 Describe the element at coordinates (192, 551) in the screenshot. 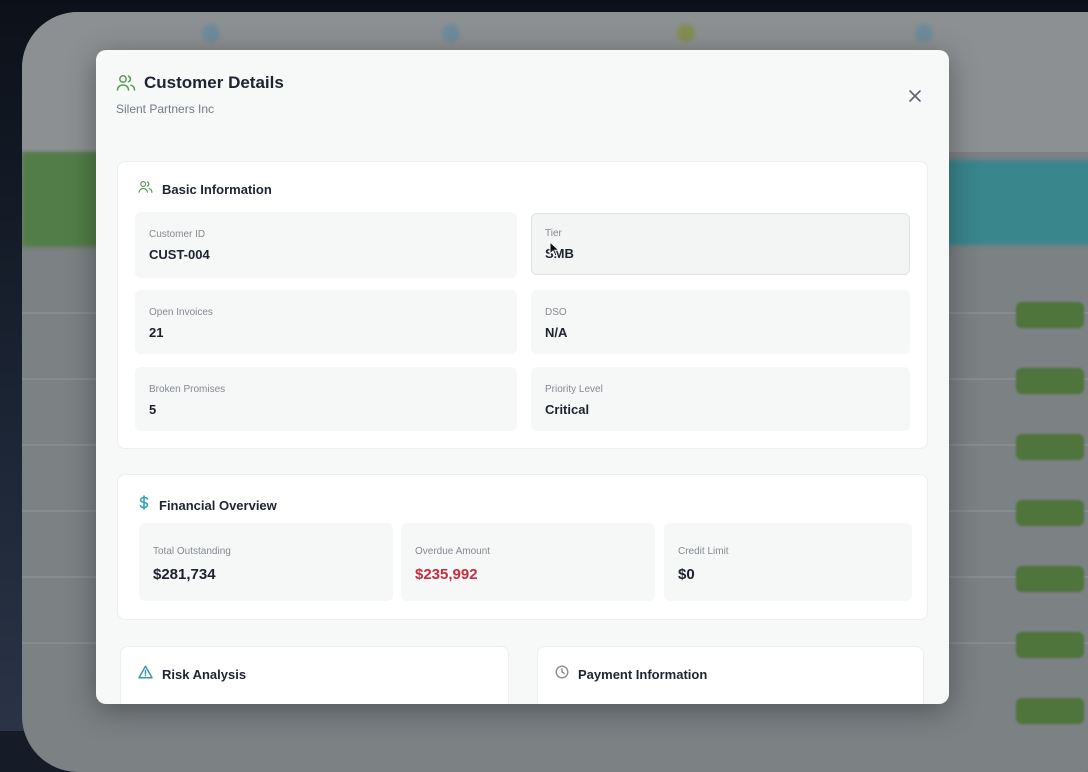

I see `field-label: Total Outstanding` at that location.